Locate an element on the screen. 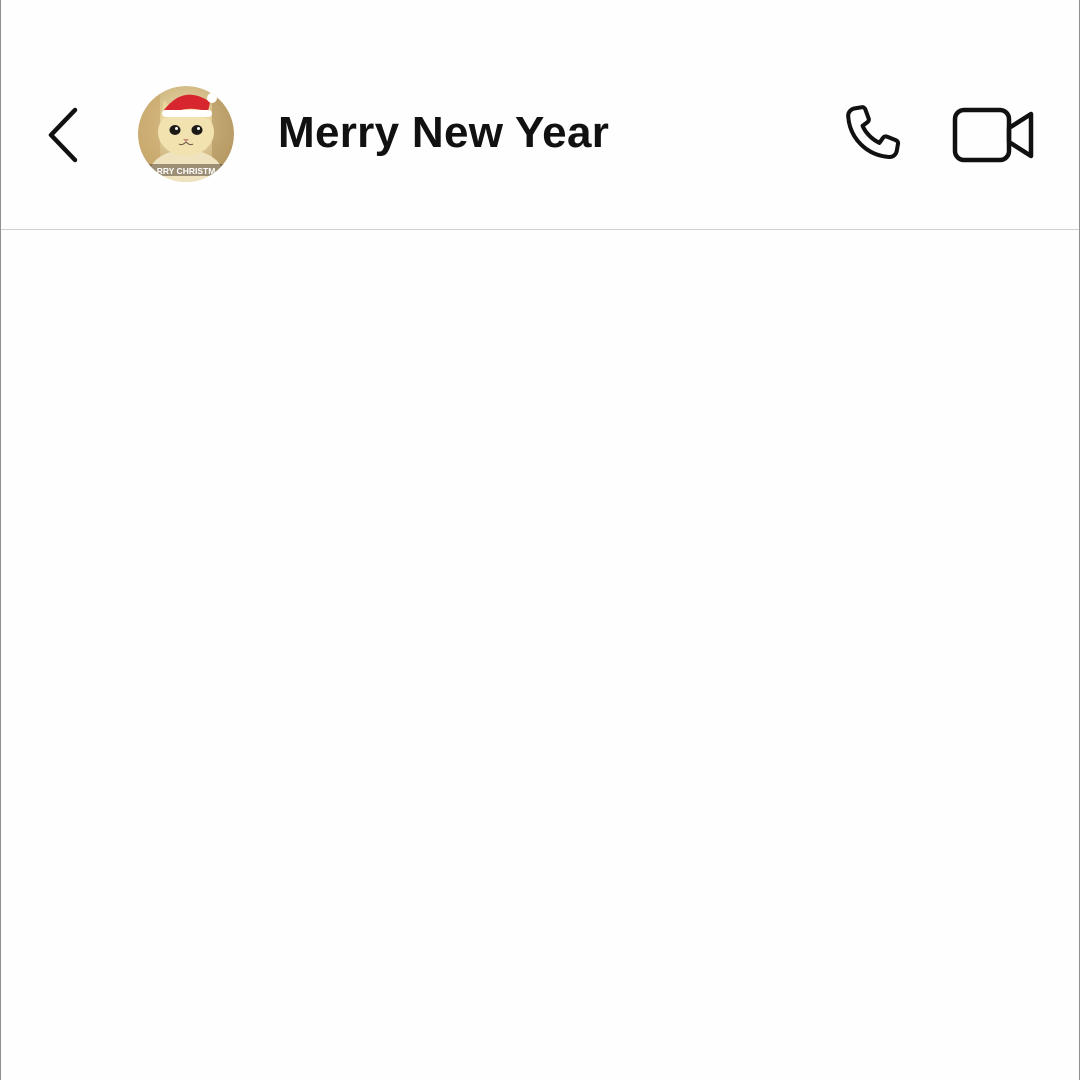 The height and width of the screenshot is (1080, 1080). phone-icon is located at coordinates (873, 132).